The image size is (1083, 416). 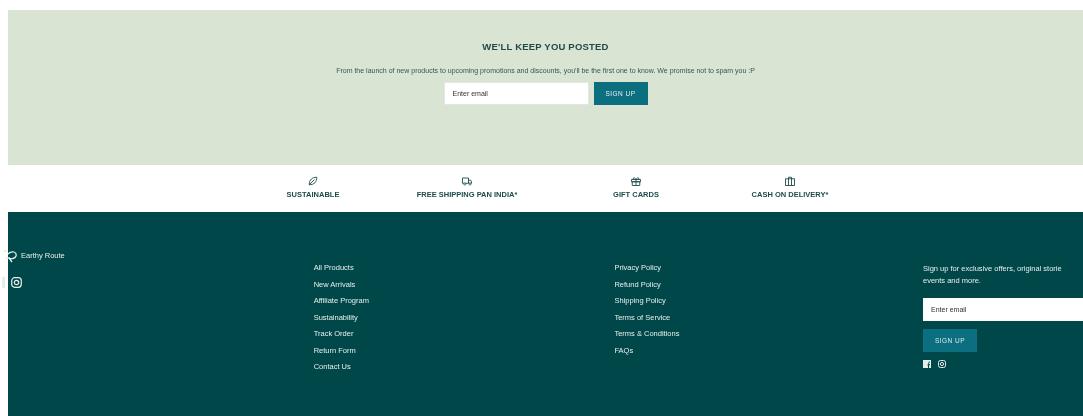 What do you see at coordinates (790, 181) in the screenshot?
I see `briefcase-icon` at bounding box center [790, 181].